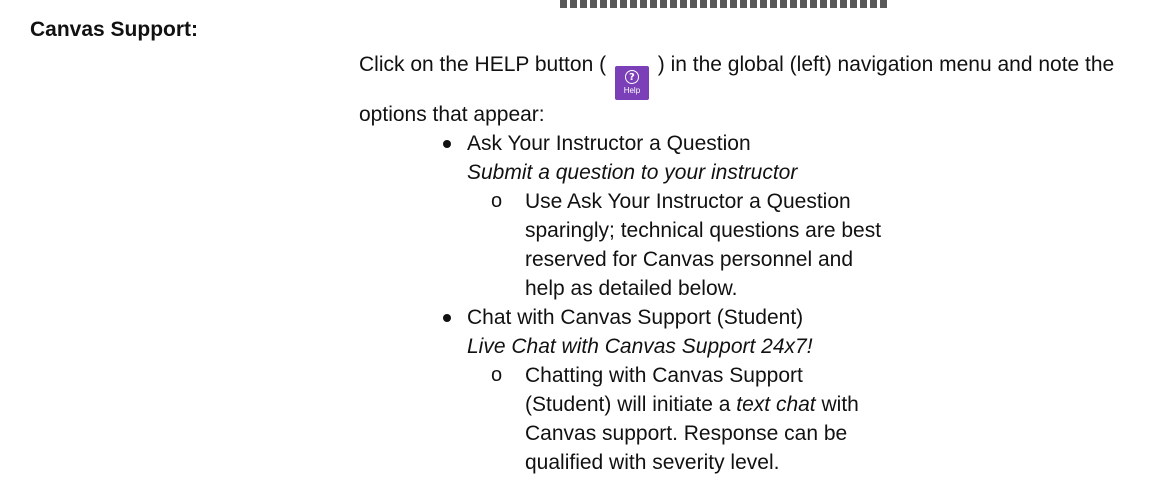 The width and height of the screenshot is (1170, 477). I want to click on option-description: Live Chat with Canvas Support 24x7!, so click(640, 346).